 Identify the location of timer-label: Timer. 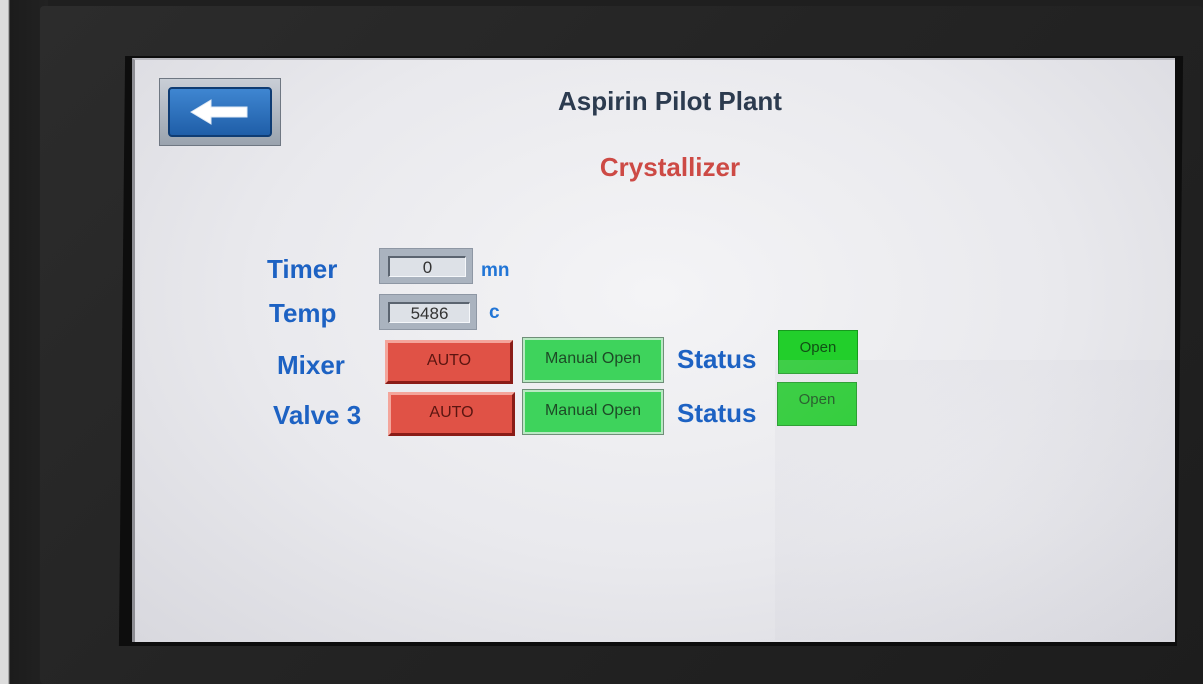
(302, 269).